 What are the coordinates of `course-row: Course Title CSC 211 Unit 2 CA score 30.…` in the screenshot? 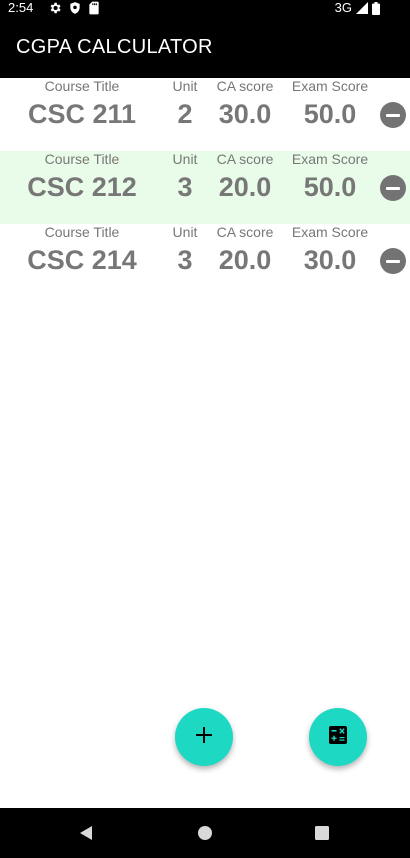 It's located at (205, 114).